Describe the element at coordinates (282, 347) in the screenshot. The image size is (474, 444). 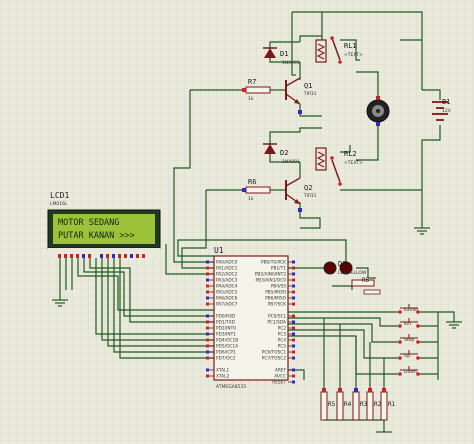
I see `u1-pin-label-right: PC5` at that location.